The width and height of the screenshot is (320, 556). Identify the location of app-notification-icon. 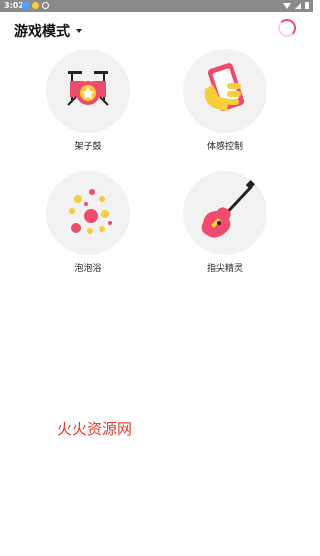
(25, 5).